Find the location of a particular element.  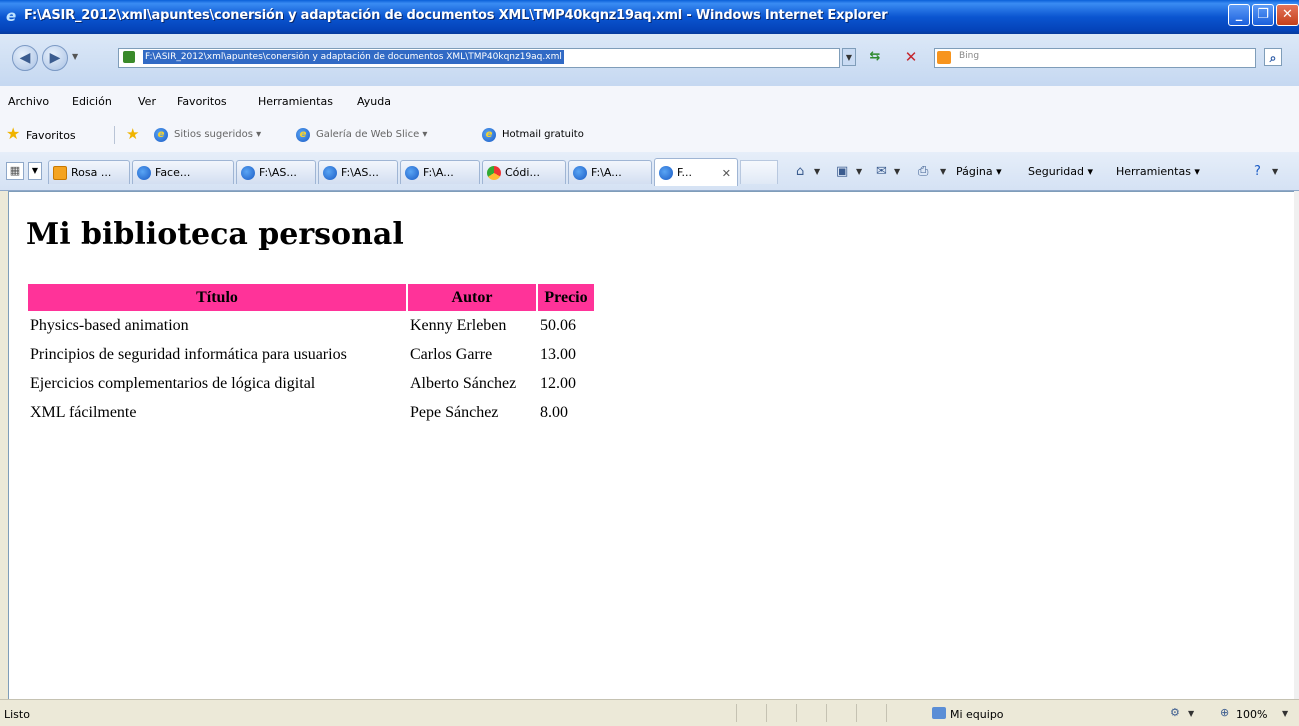

minimize-button: _ is located at coordinates (1239, 15).